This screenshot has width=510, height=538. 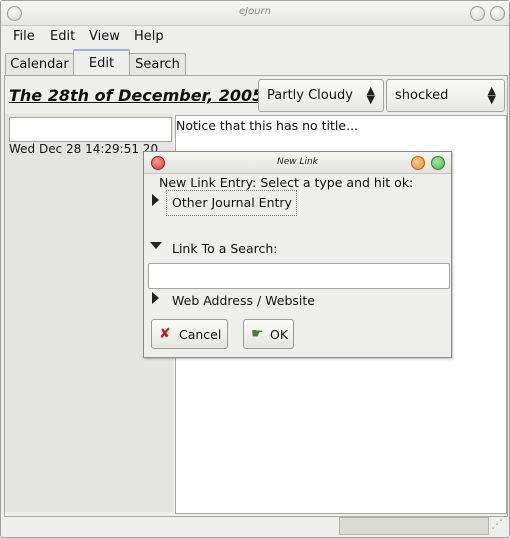 I want to click on search-link-input, so click(x=299, y=276).